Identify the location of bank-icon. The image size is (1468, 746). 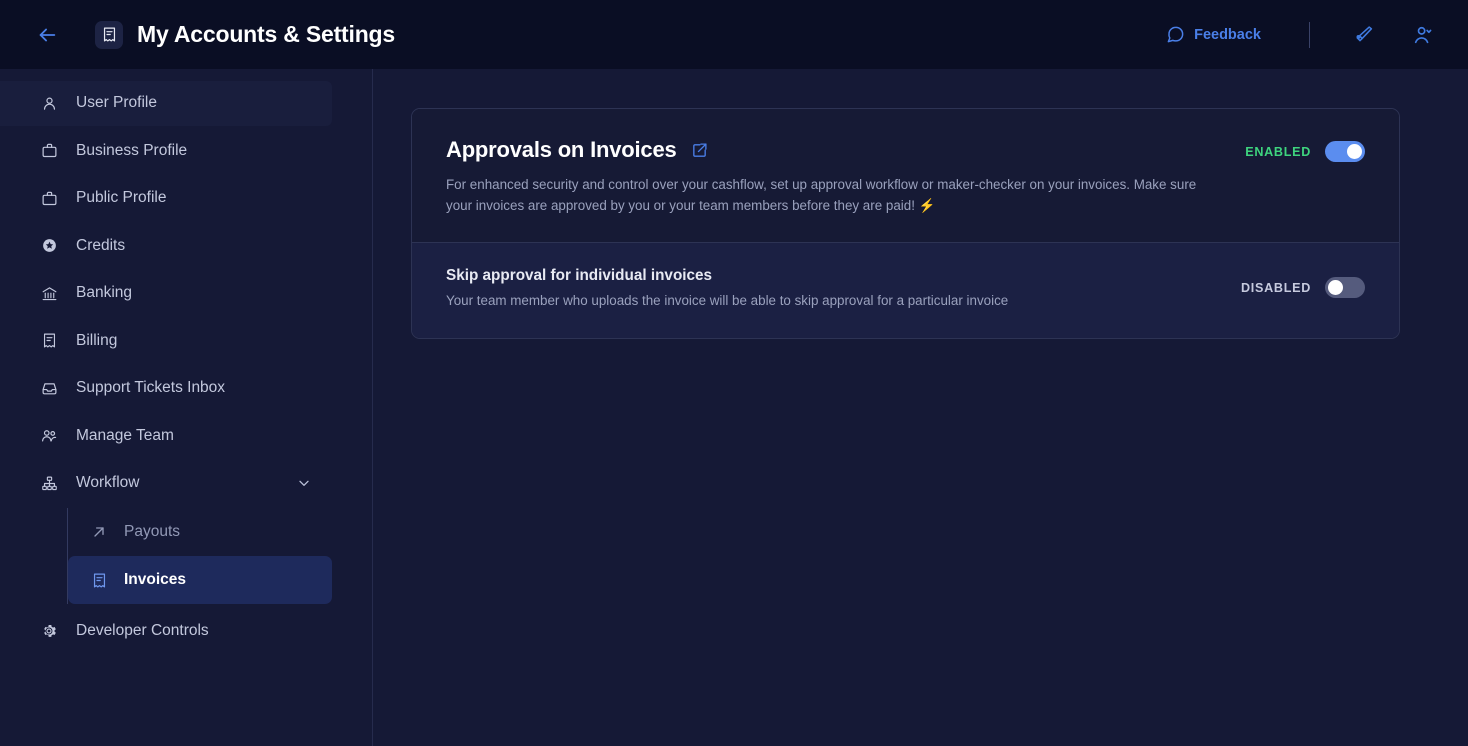
(49, 293).